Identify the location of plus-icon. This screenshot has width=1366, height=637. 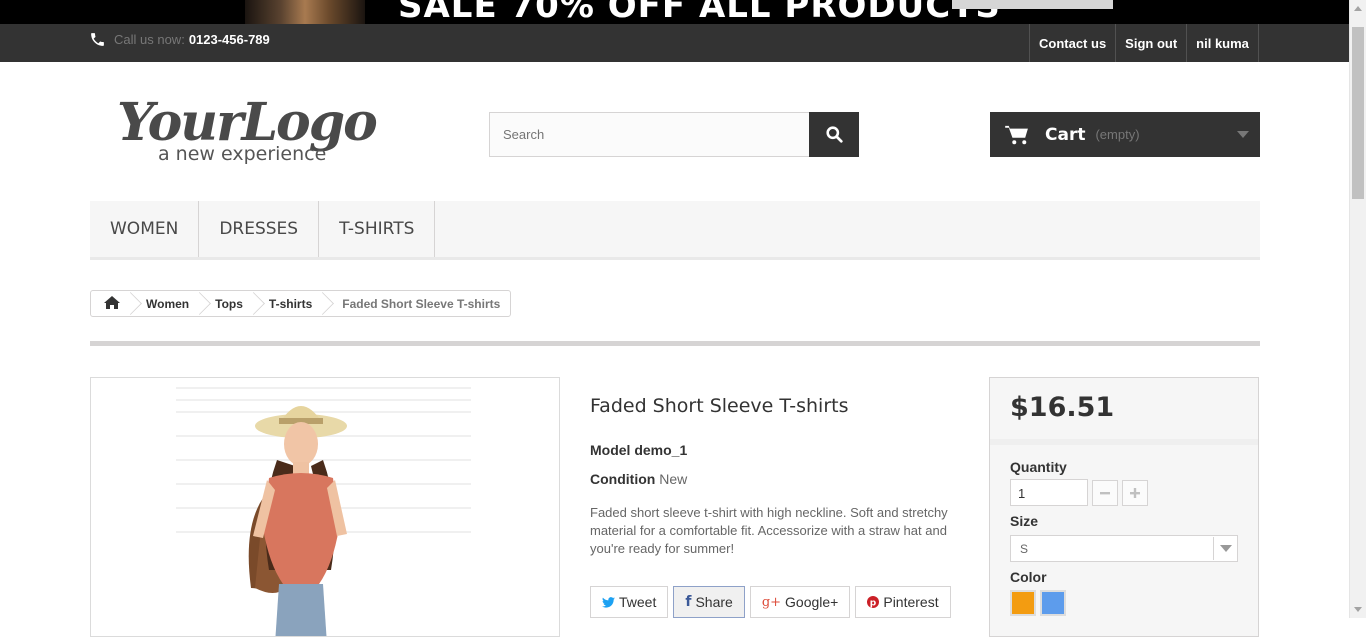
(1135, 492).